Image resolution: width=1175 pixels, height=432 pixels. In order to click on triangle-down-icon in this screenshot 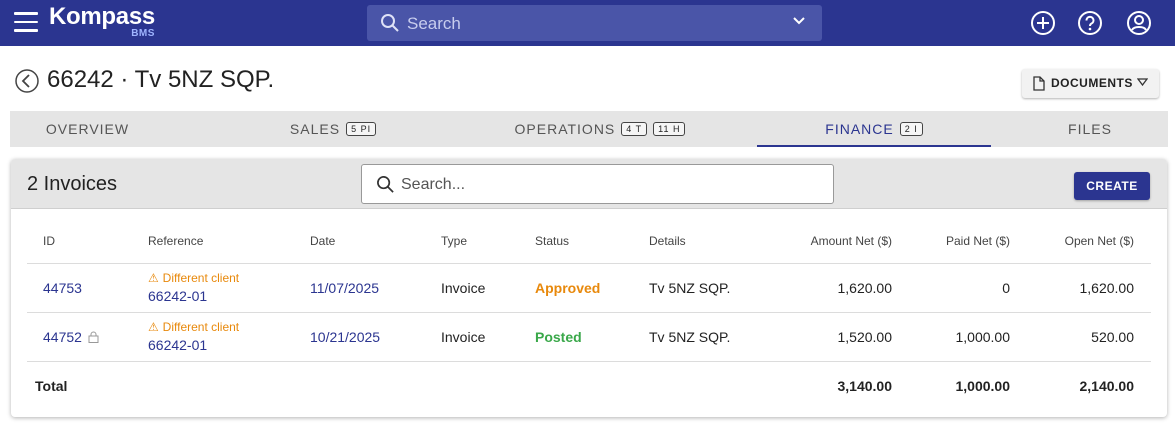, I will do `click(1142, 82)`.